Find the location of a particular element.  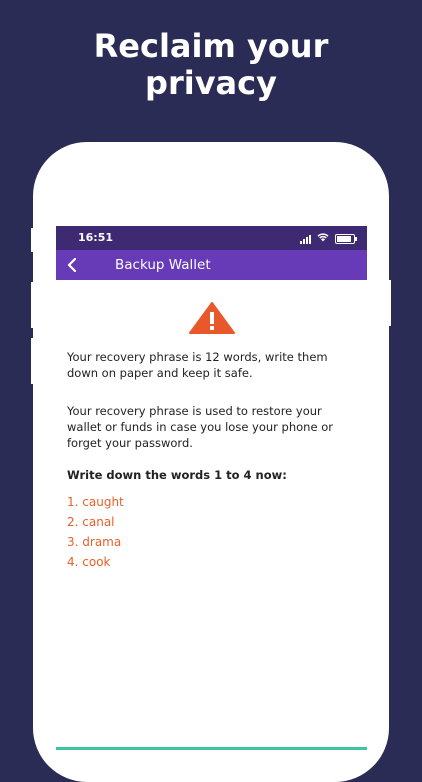

write-down-instruction: Write down the words 1 to 4 now: is located at coordinates (177, 475).